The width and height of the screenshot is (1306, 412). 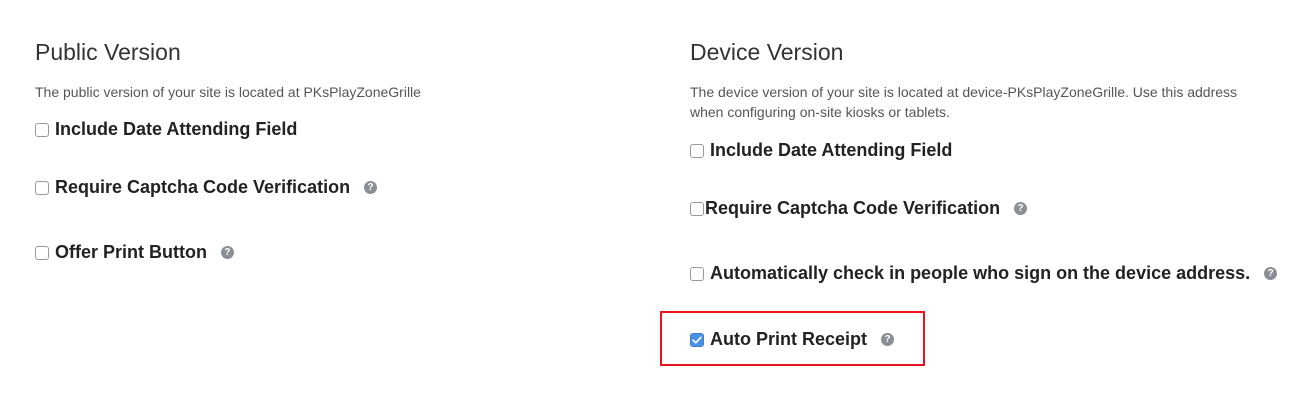 I want to click on device-captcha-label: Require Captcha Code Verification, so click(x=853, y=208).